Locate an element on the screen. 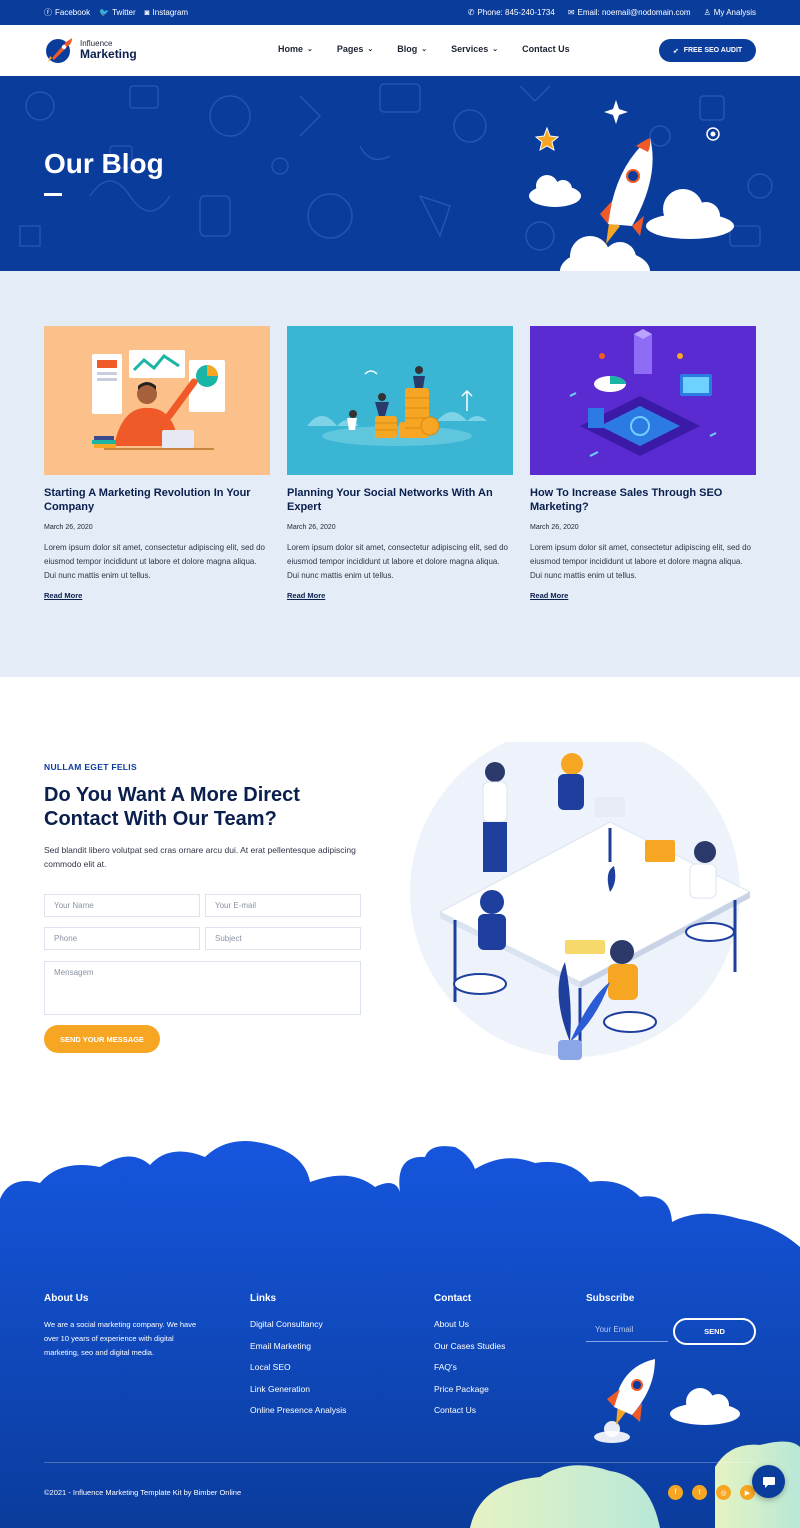 The image size is (800, 1528). blog-image-seo-sales is located at coordinates (643, 400).